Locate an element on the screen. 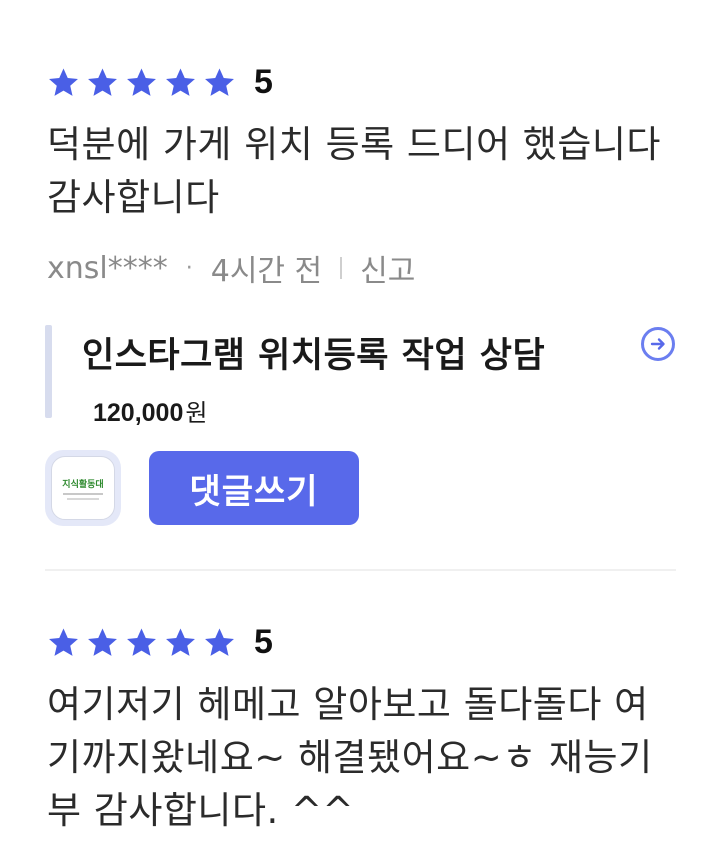  product-price: 120,000원 is located at coordinates (150, 410).